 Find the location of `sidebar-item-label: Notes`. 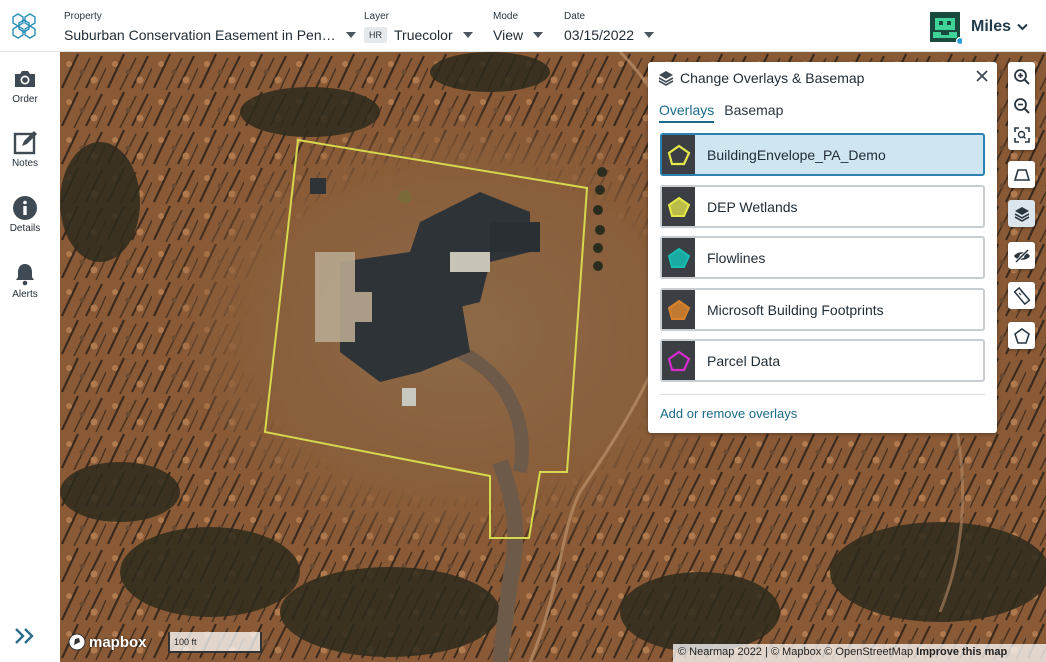

sidebar-item-label: Notes is located at coordinates (25, 163).